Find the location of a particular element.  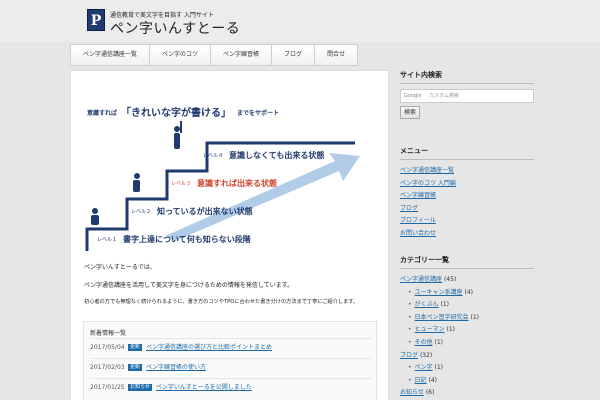

category-link: ヒューマン is located at coordinates (430, 329).